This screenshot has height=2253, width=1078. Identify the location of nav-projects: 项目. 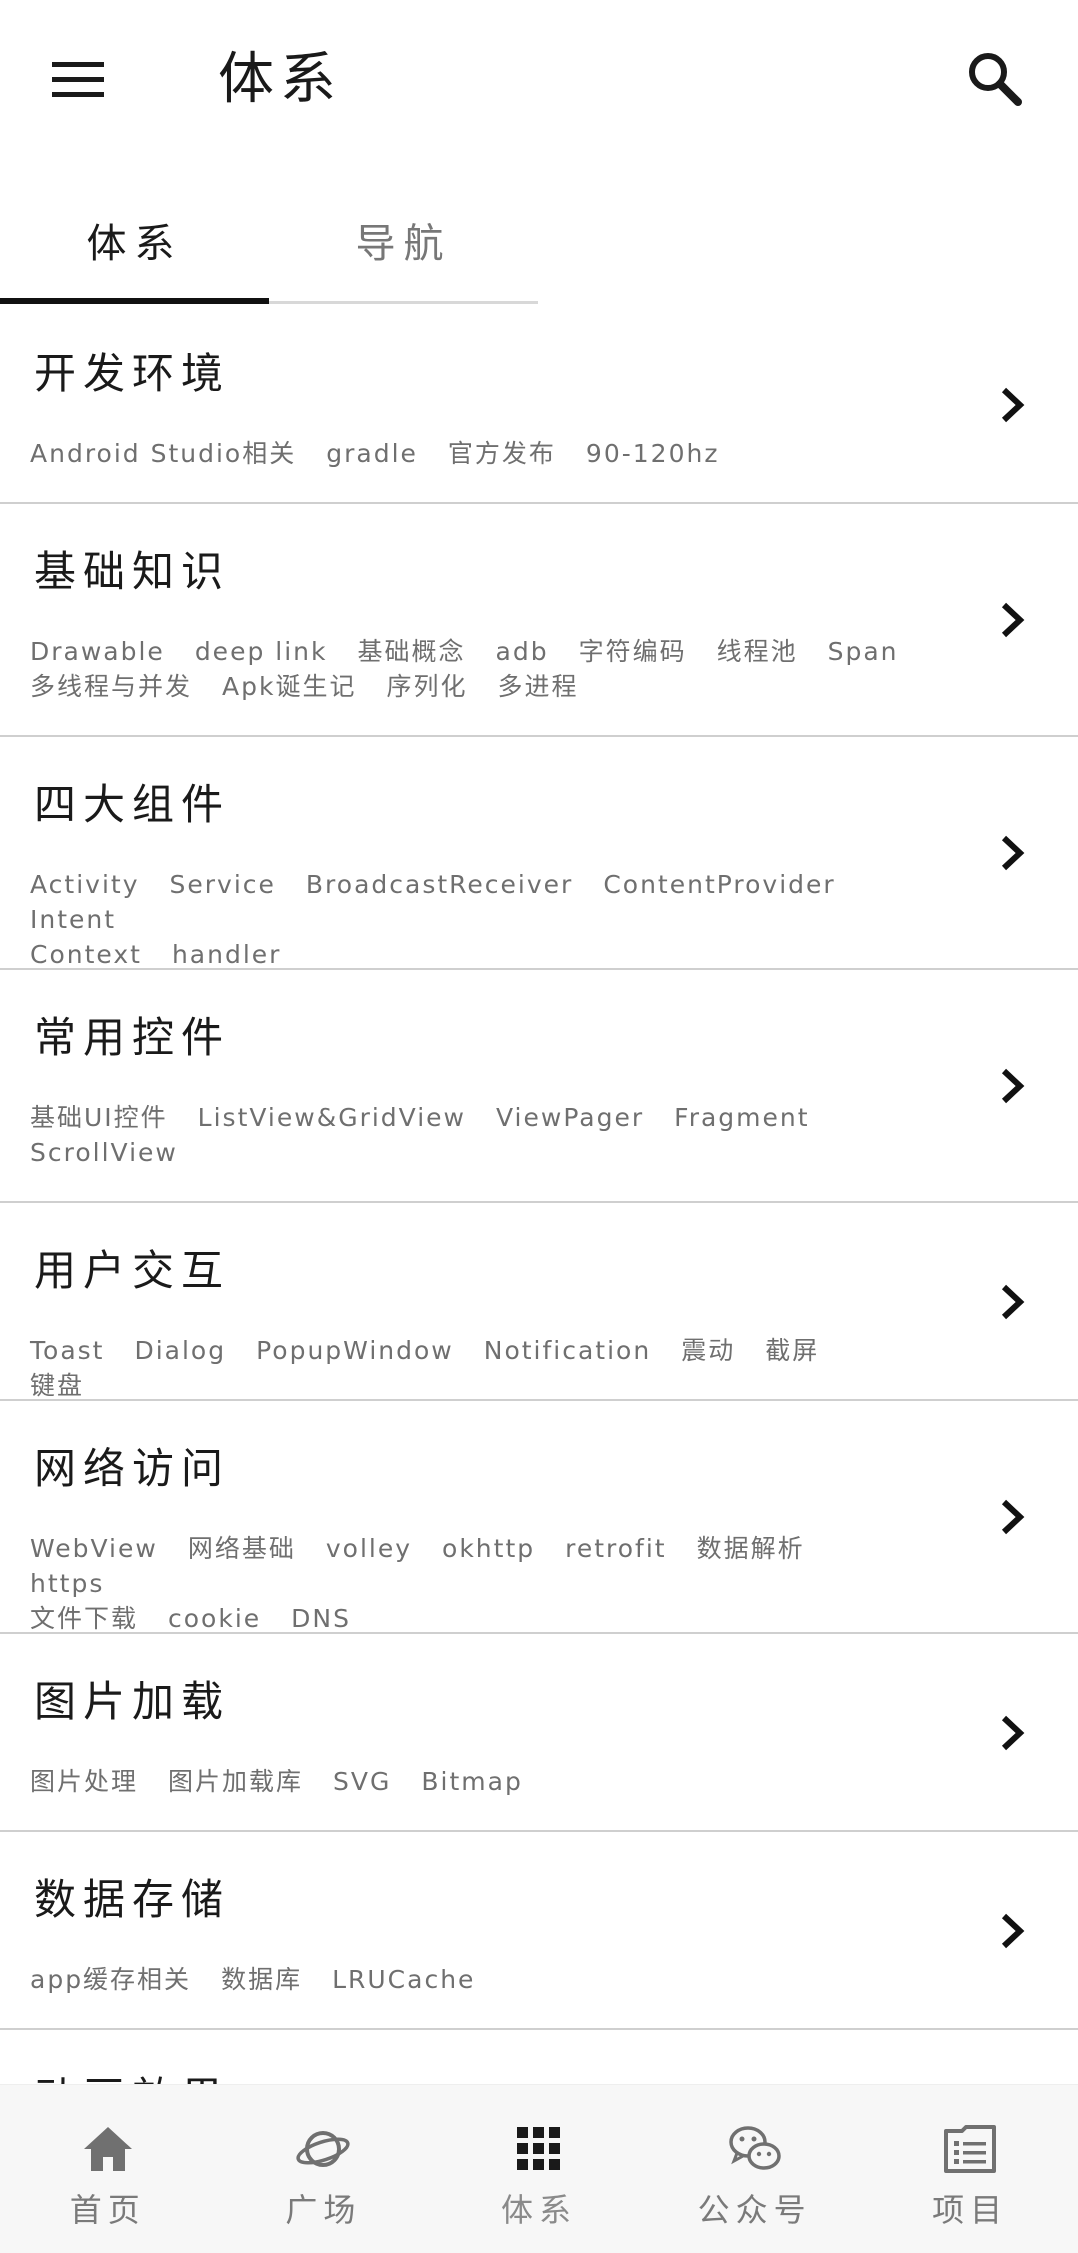
(970, 2169).